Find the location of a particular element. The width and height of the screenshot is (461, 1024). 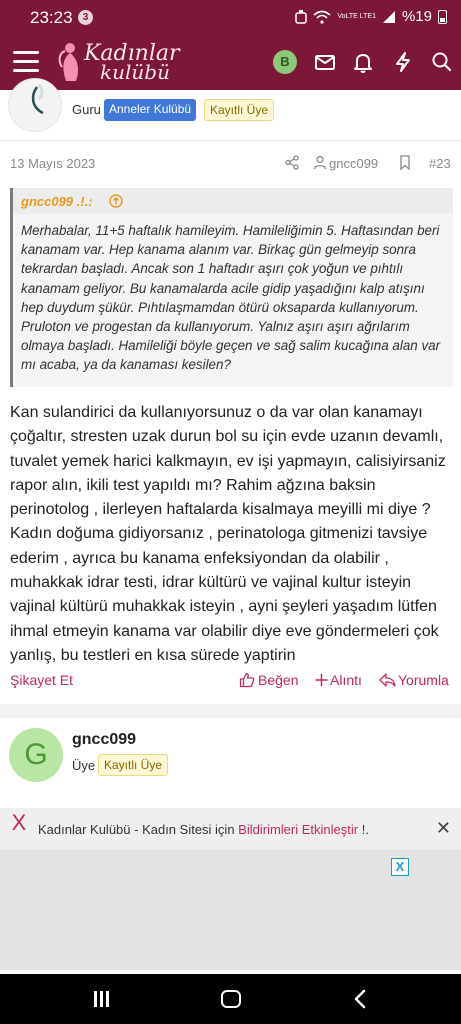

avatar-image is located at coordinates (37, 99).